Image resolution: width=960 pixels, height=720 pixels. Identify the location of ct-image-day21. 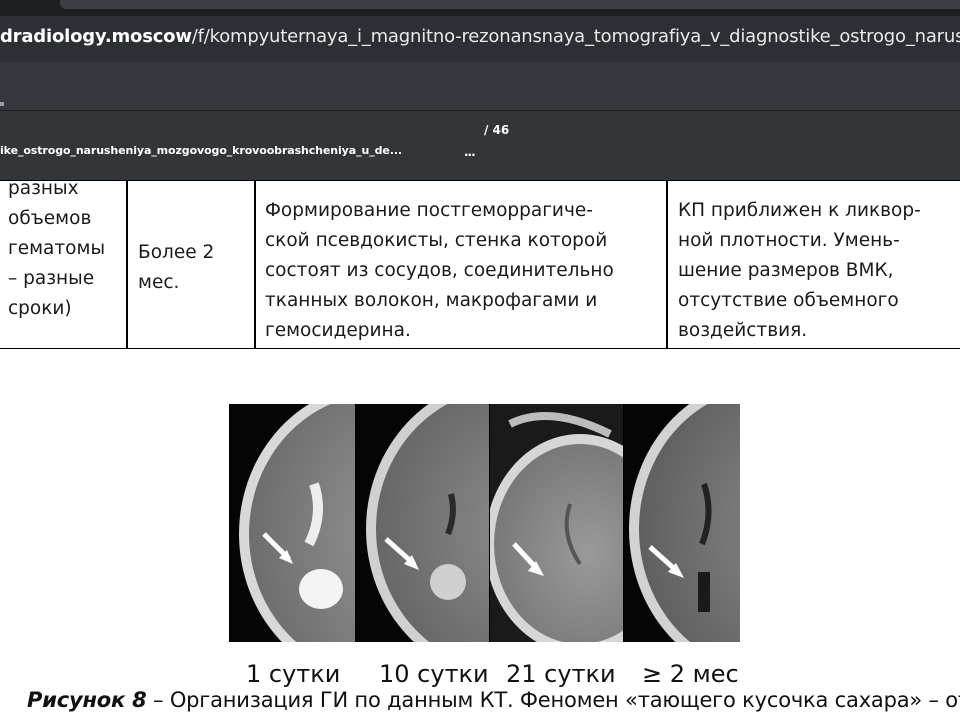
(556, 523).